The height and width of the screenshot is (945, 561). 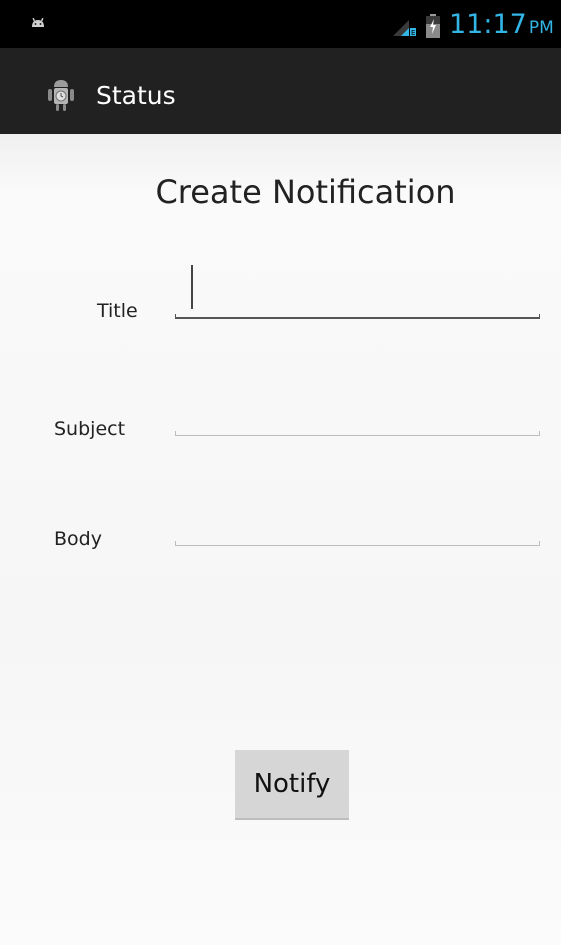 I want to click on text-cursor, so click(x=192, y=287).